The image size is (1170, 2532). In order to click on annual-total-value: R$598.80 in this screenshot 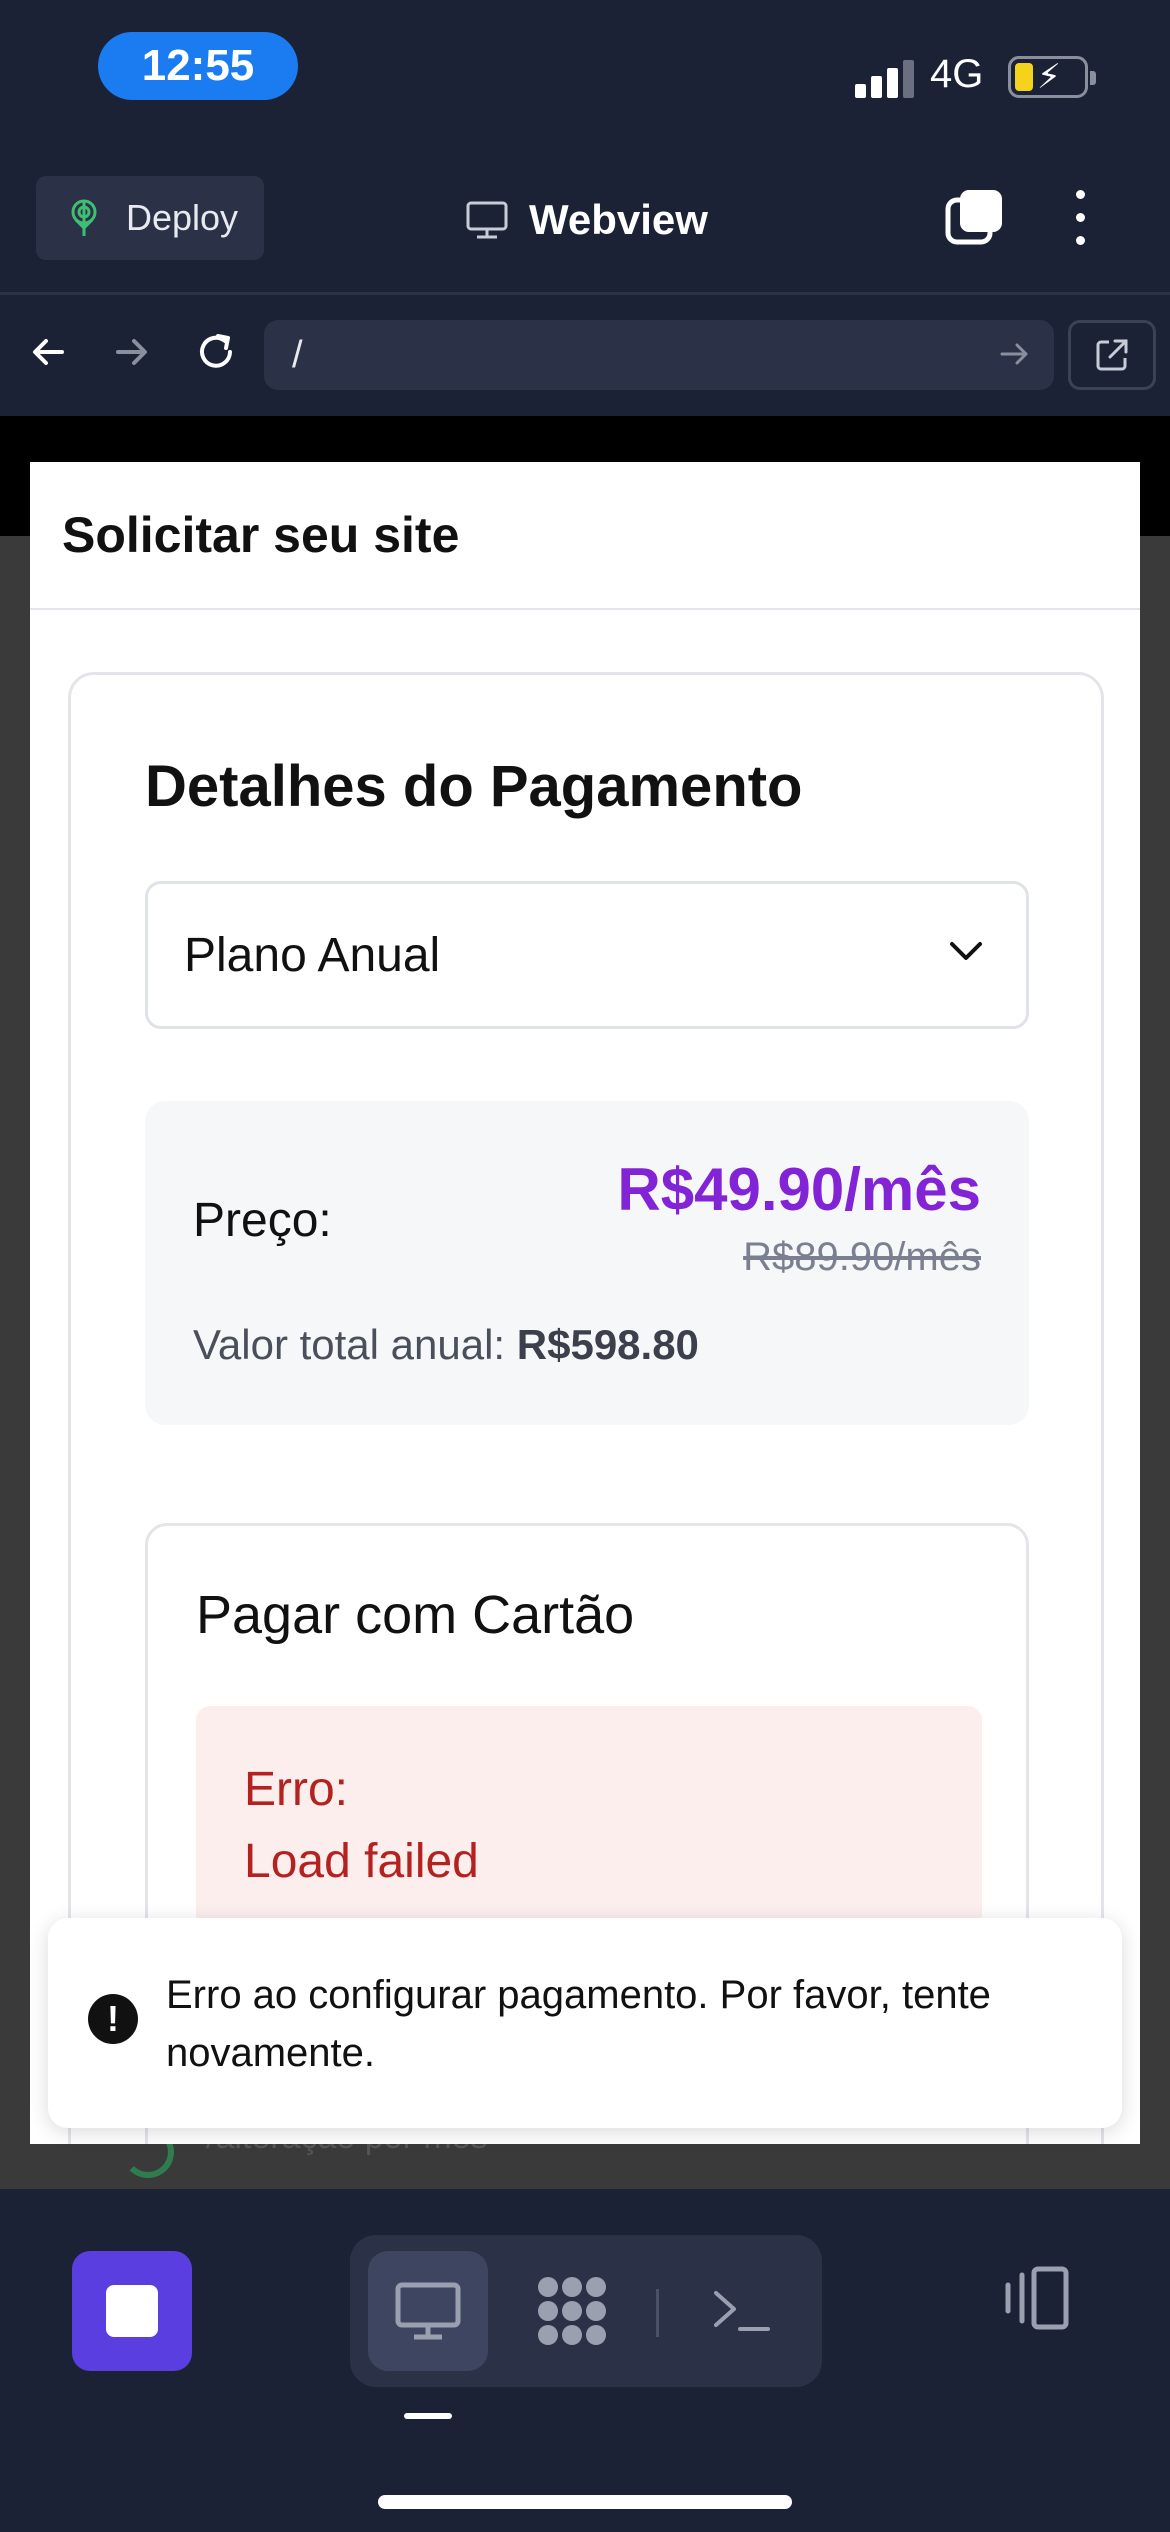, I will do `click(607, 1344)`.